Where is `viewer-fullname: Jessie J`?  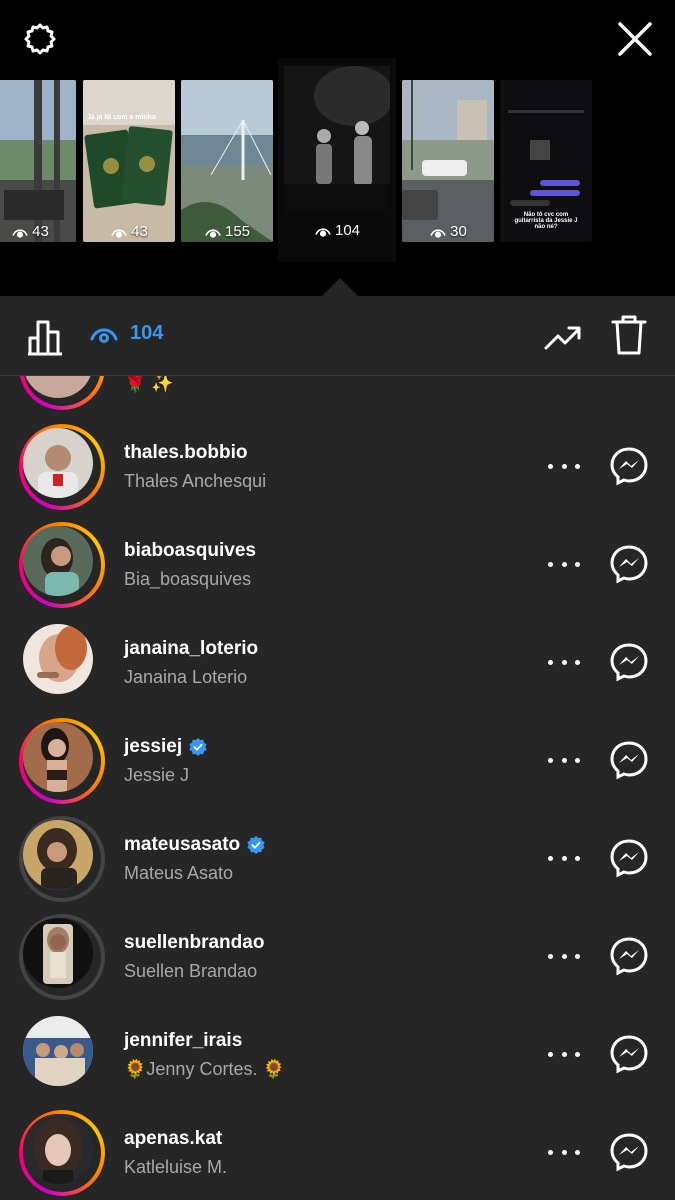
viewer-fullname: Jessie J is located at coordinates (157, 775).